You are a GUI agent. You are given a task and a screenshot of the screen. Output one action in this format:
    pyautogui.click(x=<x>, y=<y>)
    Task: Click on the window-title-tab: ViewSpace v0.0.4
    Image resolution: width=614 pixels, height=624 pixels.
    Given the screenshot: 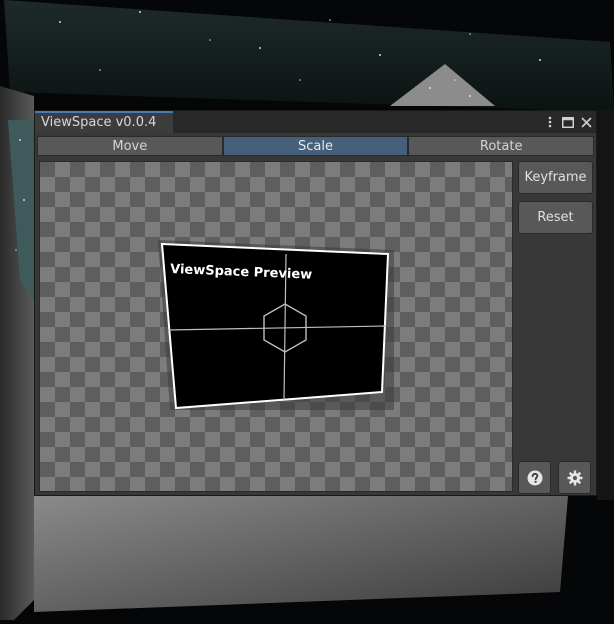 What is the action you would take?
    pyautogui.click(x=104, y=122)
    